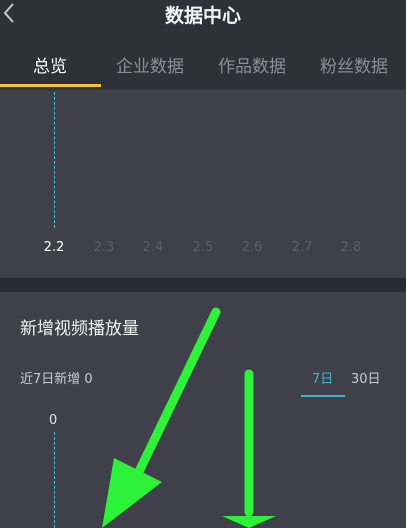  Describe the element at coordinates (54, 480) in the screenshot. I see `chart-guide-line` at that location.